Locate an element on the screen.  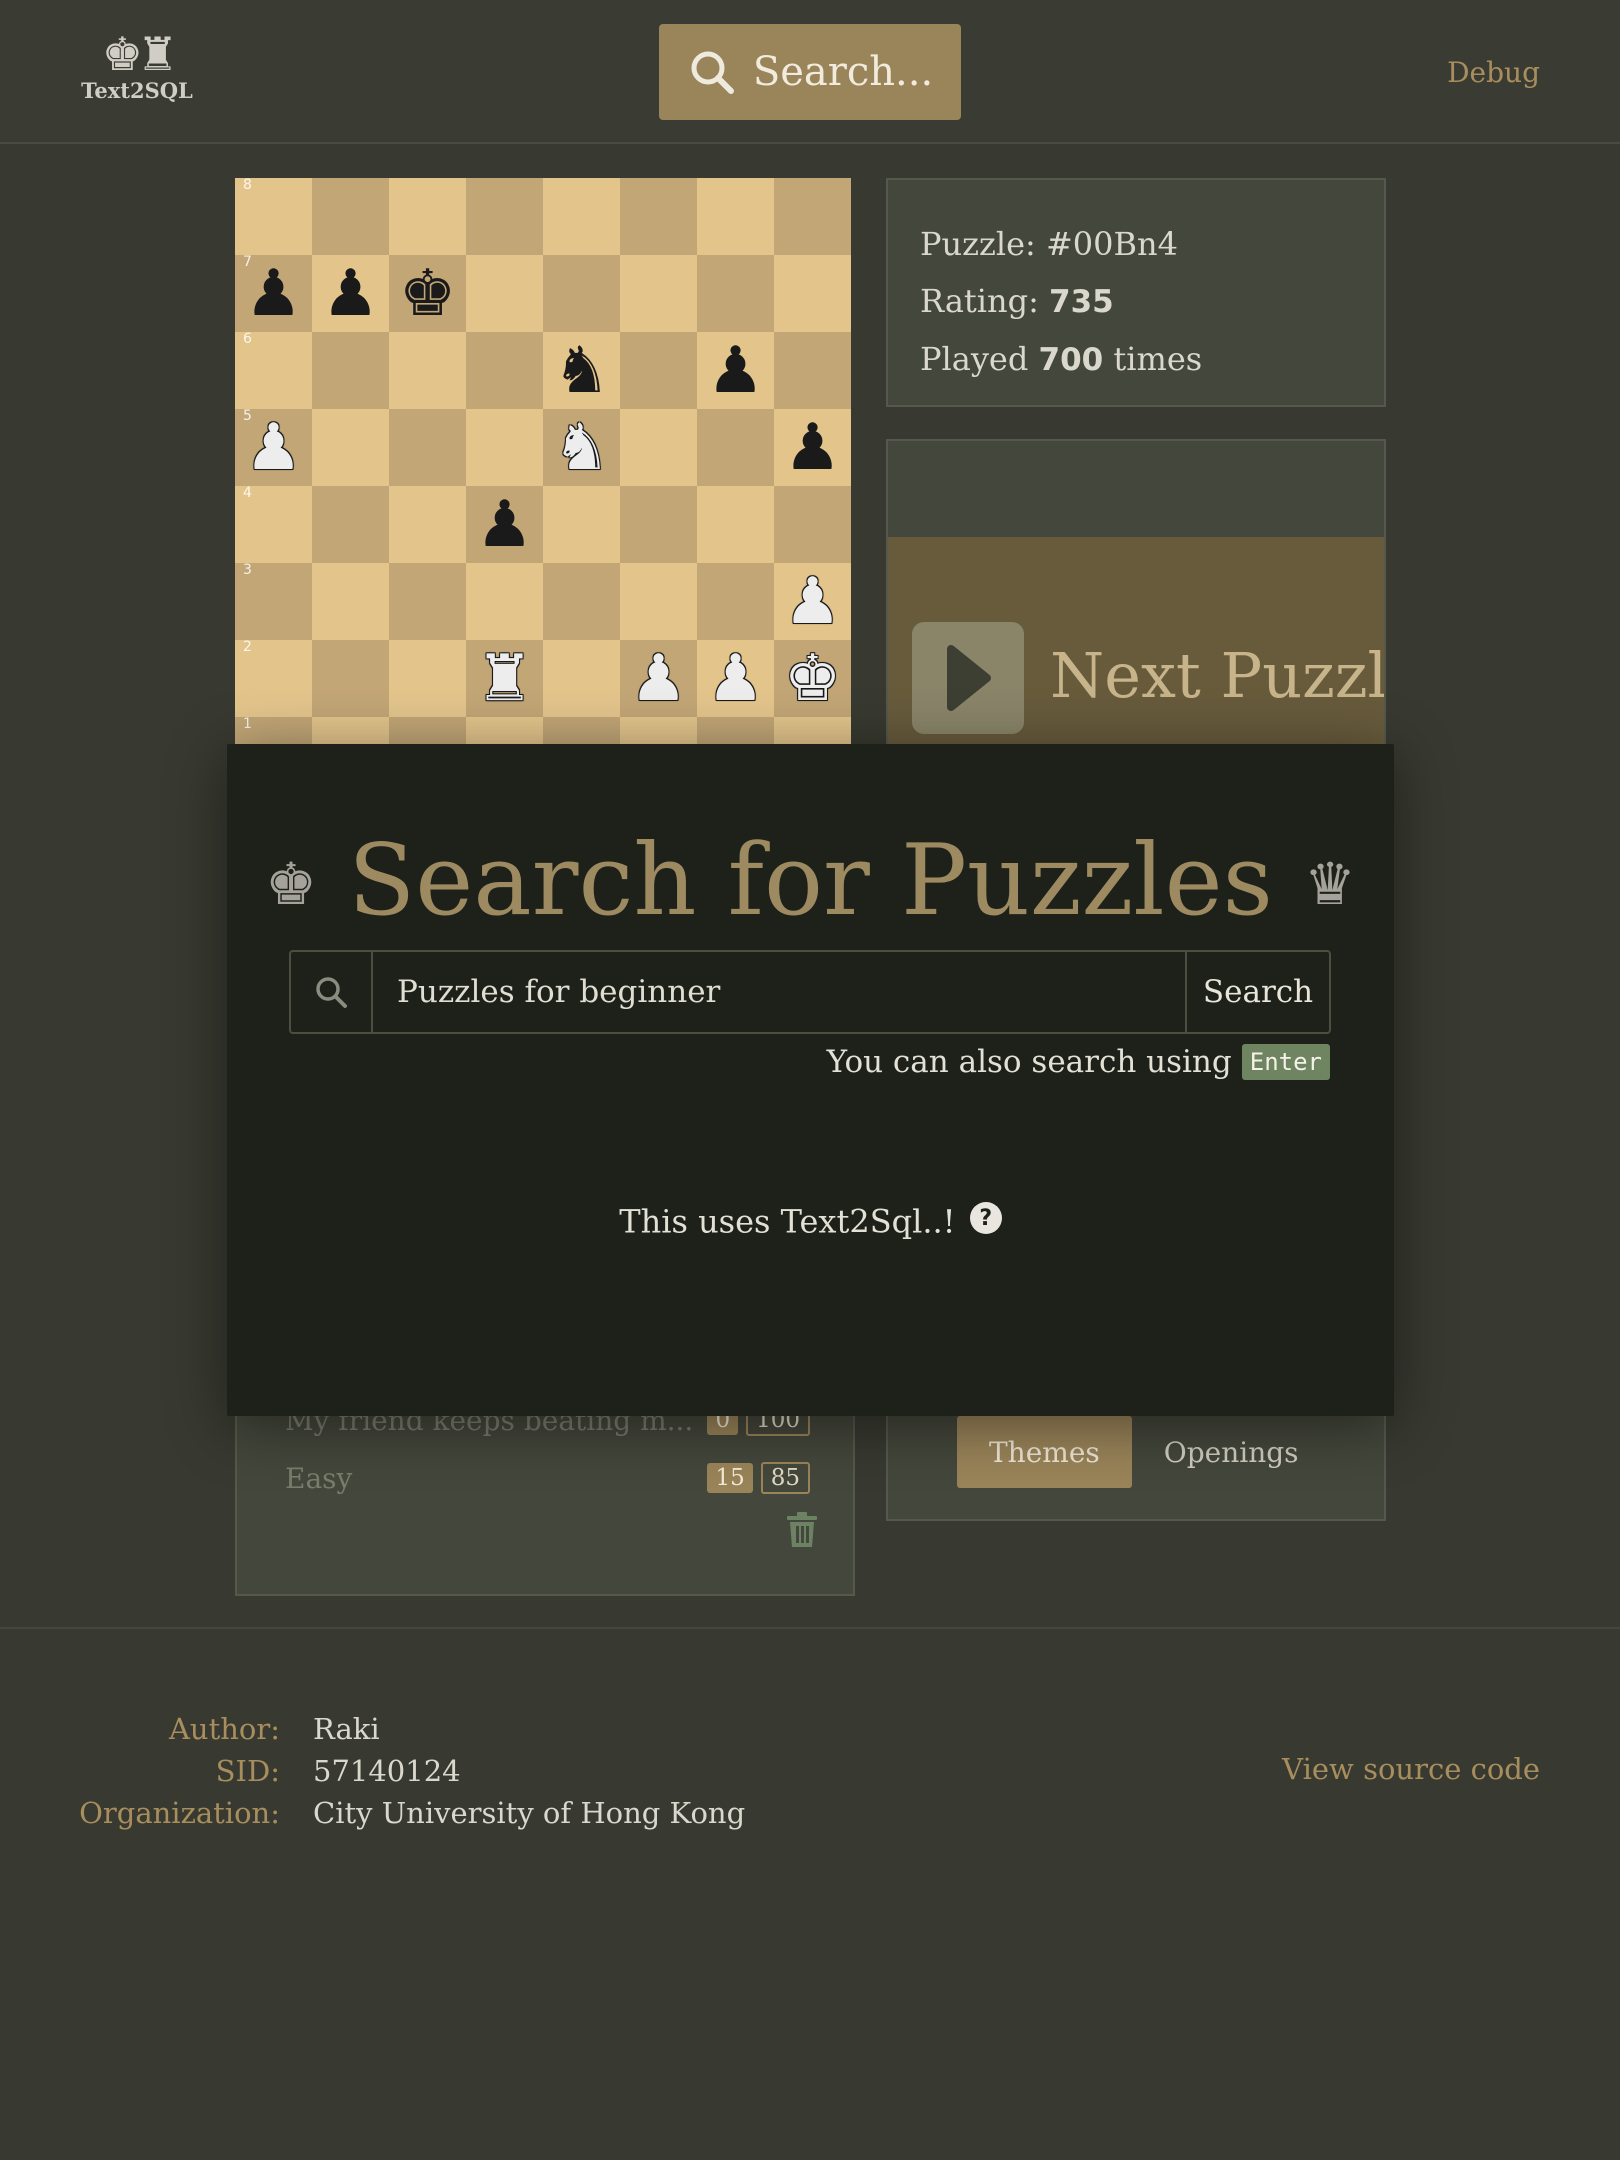
search-button: Search is located at coordinates (1257, 992).